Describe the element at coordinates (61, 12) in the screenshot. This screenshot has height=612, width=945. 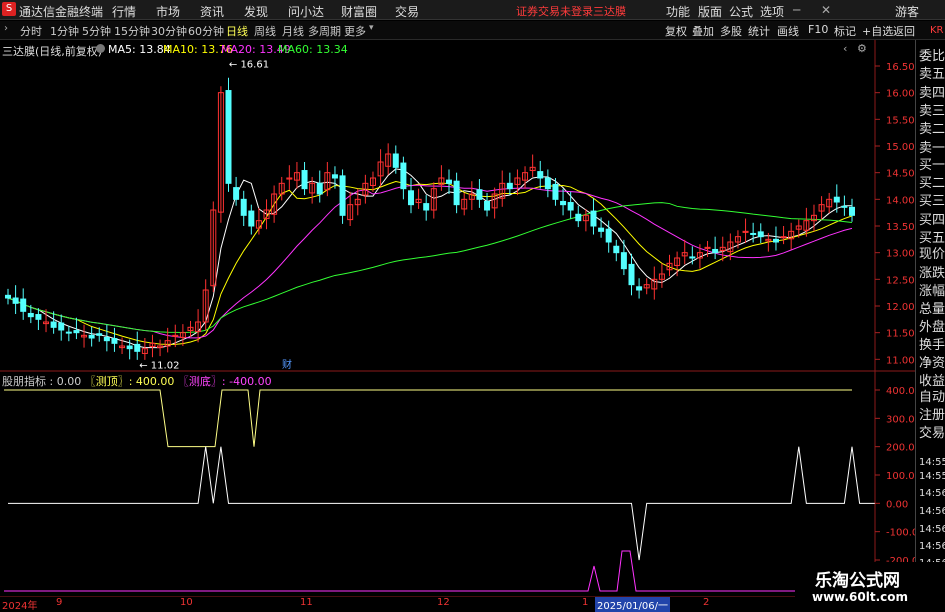
I see `app-title: 通达信金融终端` at that location.